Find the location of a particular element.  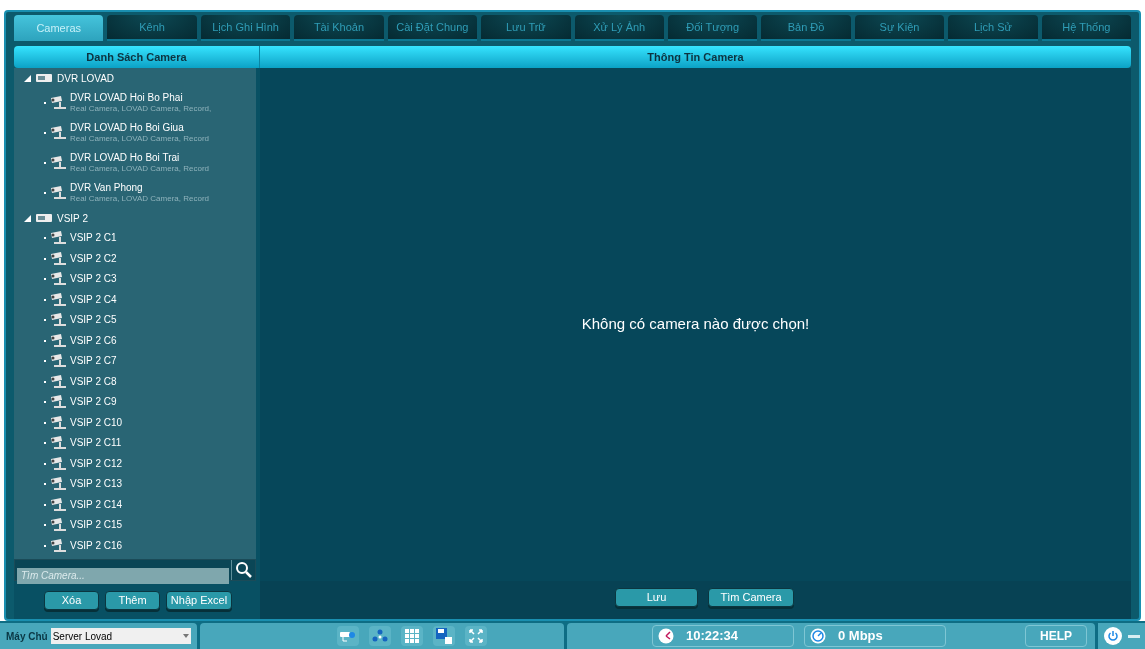

tree-item: VSIP 2 C7 is located at coordinates (93, 361).